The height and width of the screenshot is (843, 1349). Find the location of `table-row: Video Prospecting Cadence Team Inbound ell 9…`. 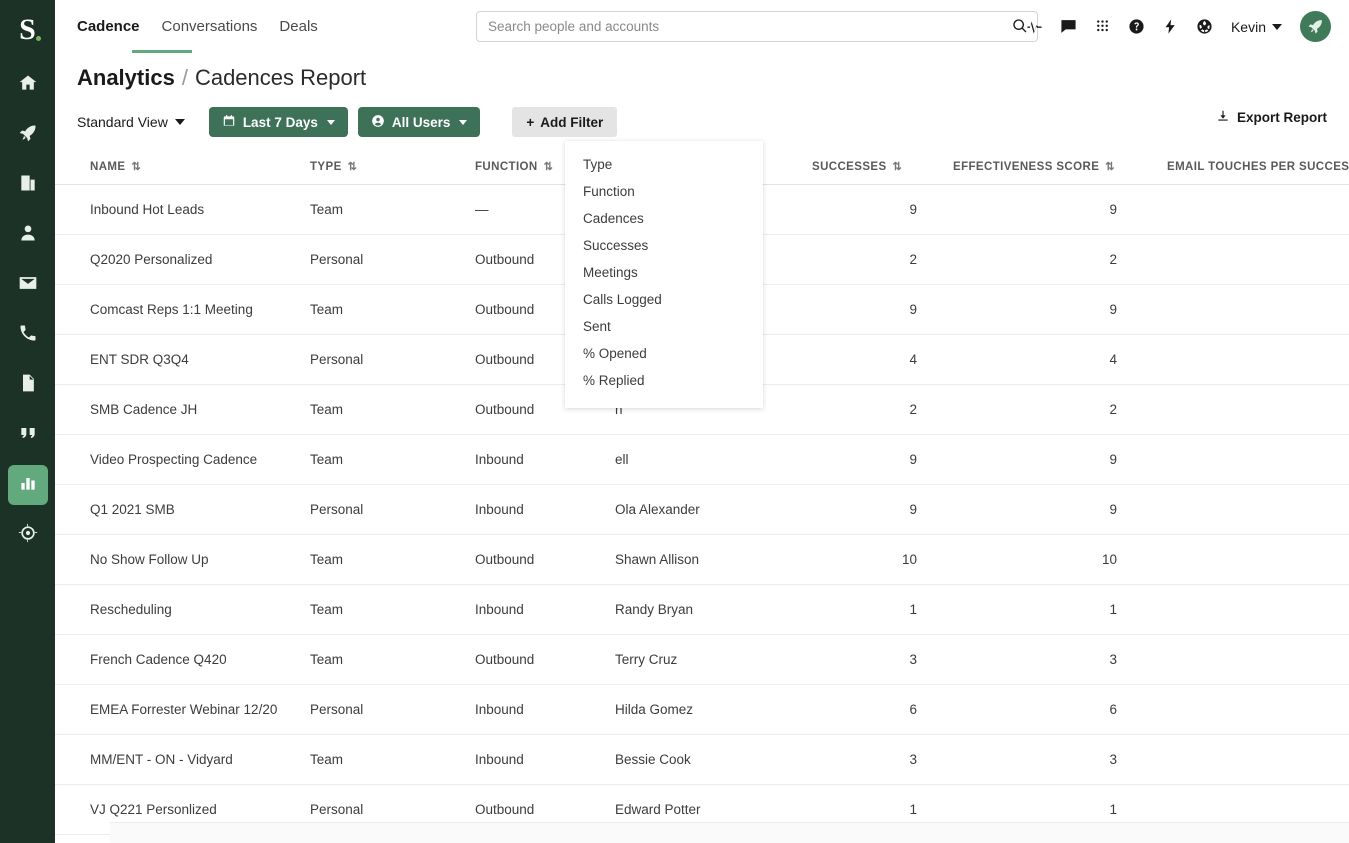

table-row: Video Prospecting Cadence Team Inbound ell 9… is located at coordinates (702, 459).